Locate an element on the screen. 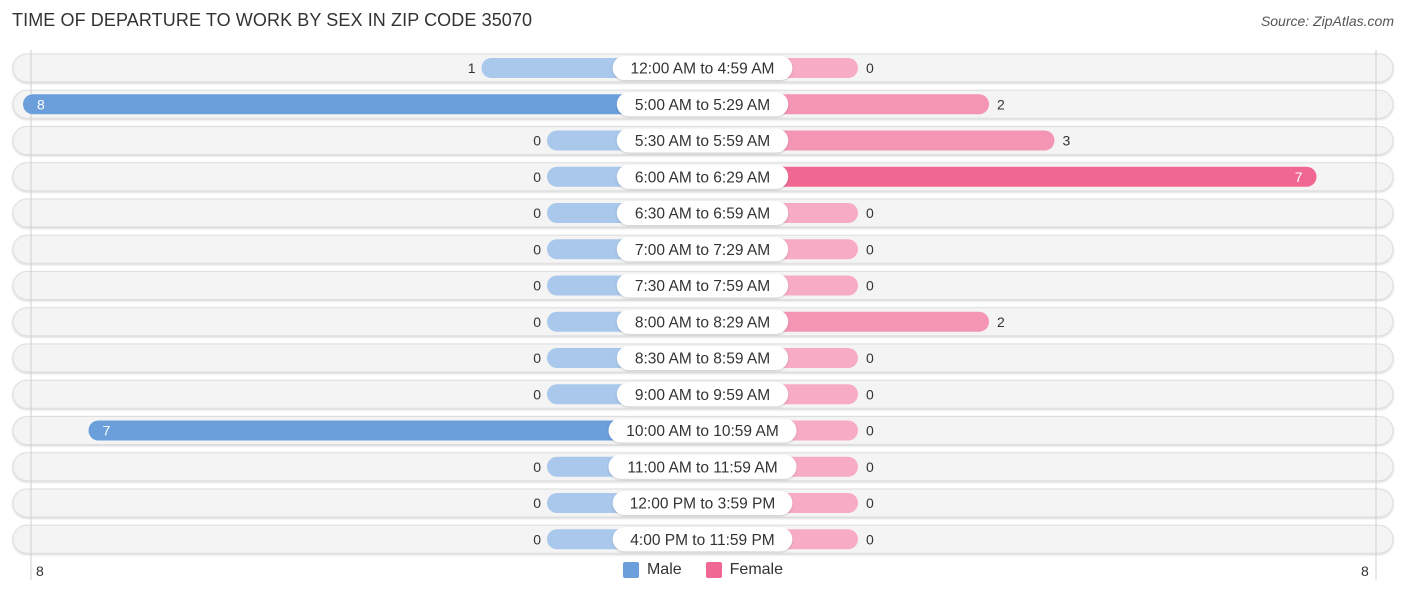  legend-swatch-male is located at coordinates (630, 570).